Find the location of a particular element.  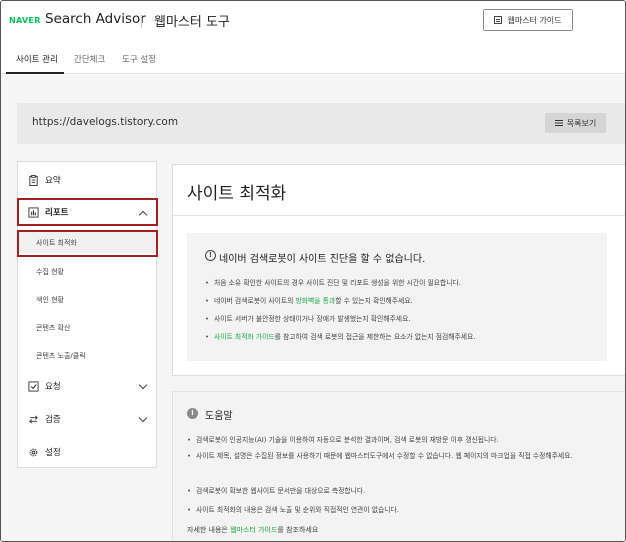

webmaster-guide-link: 웹마스터 가이드 is located at coordinates (253, 530).